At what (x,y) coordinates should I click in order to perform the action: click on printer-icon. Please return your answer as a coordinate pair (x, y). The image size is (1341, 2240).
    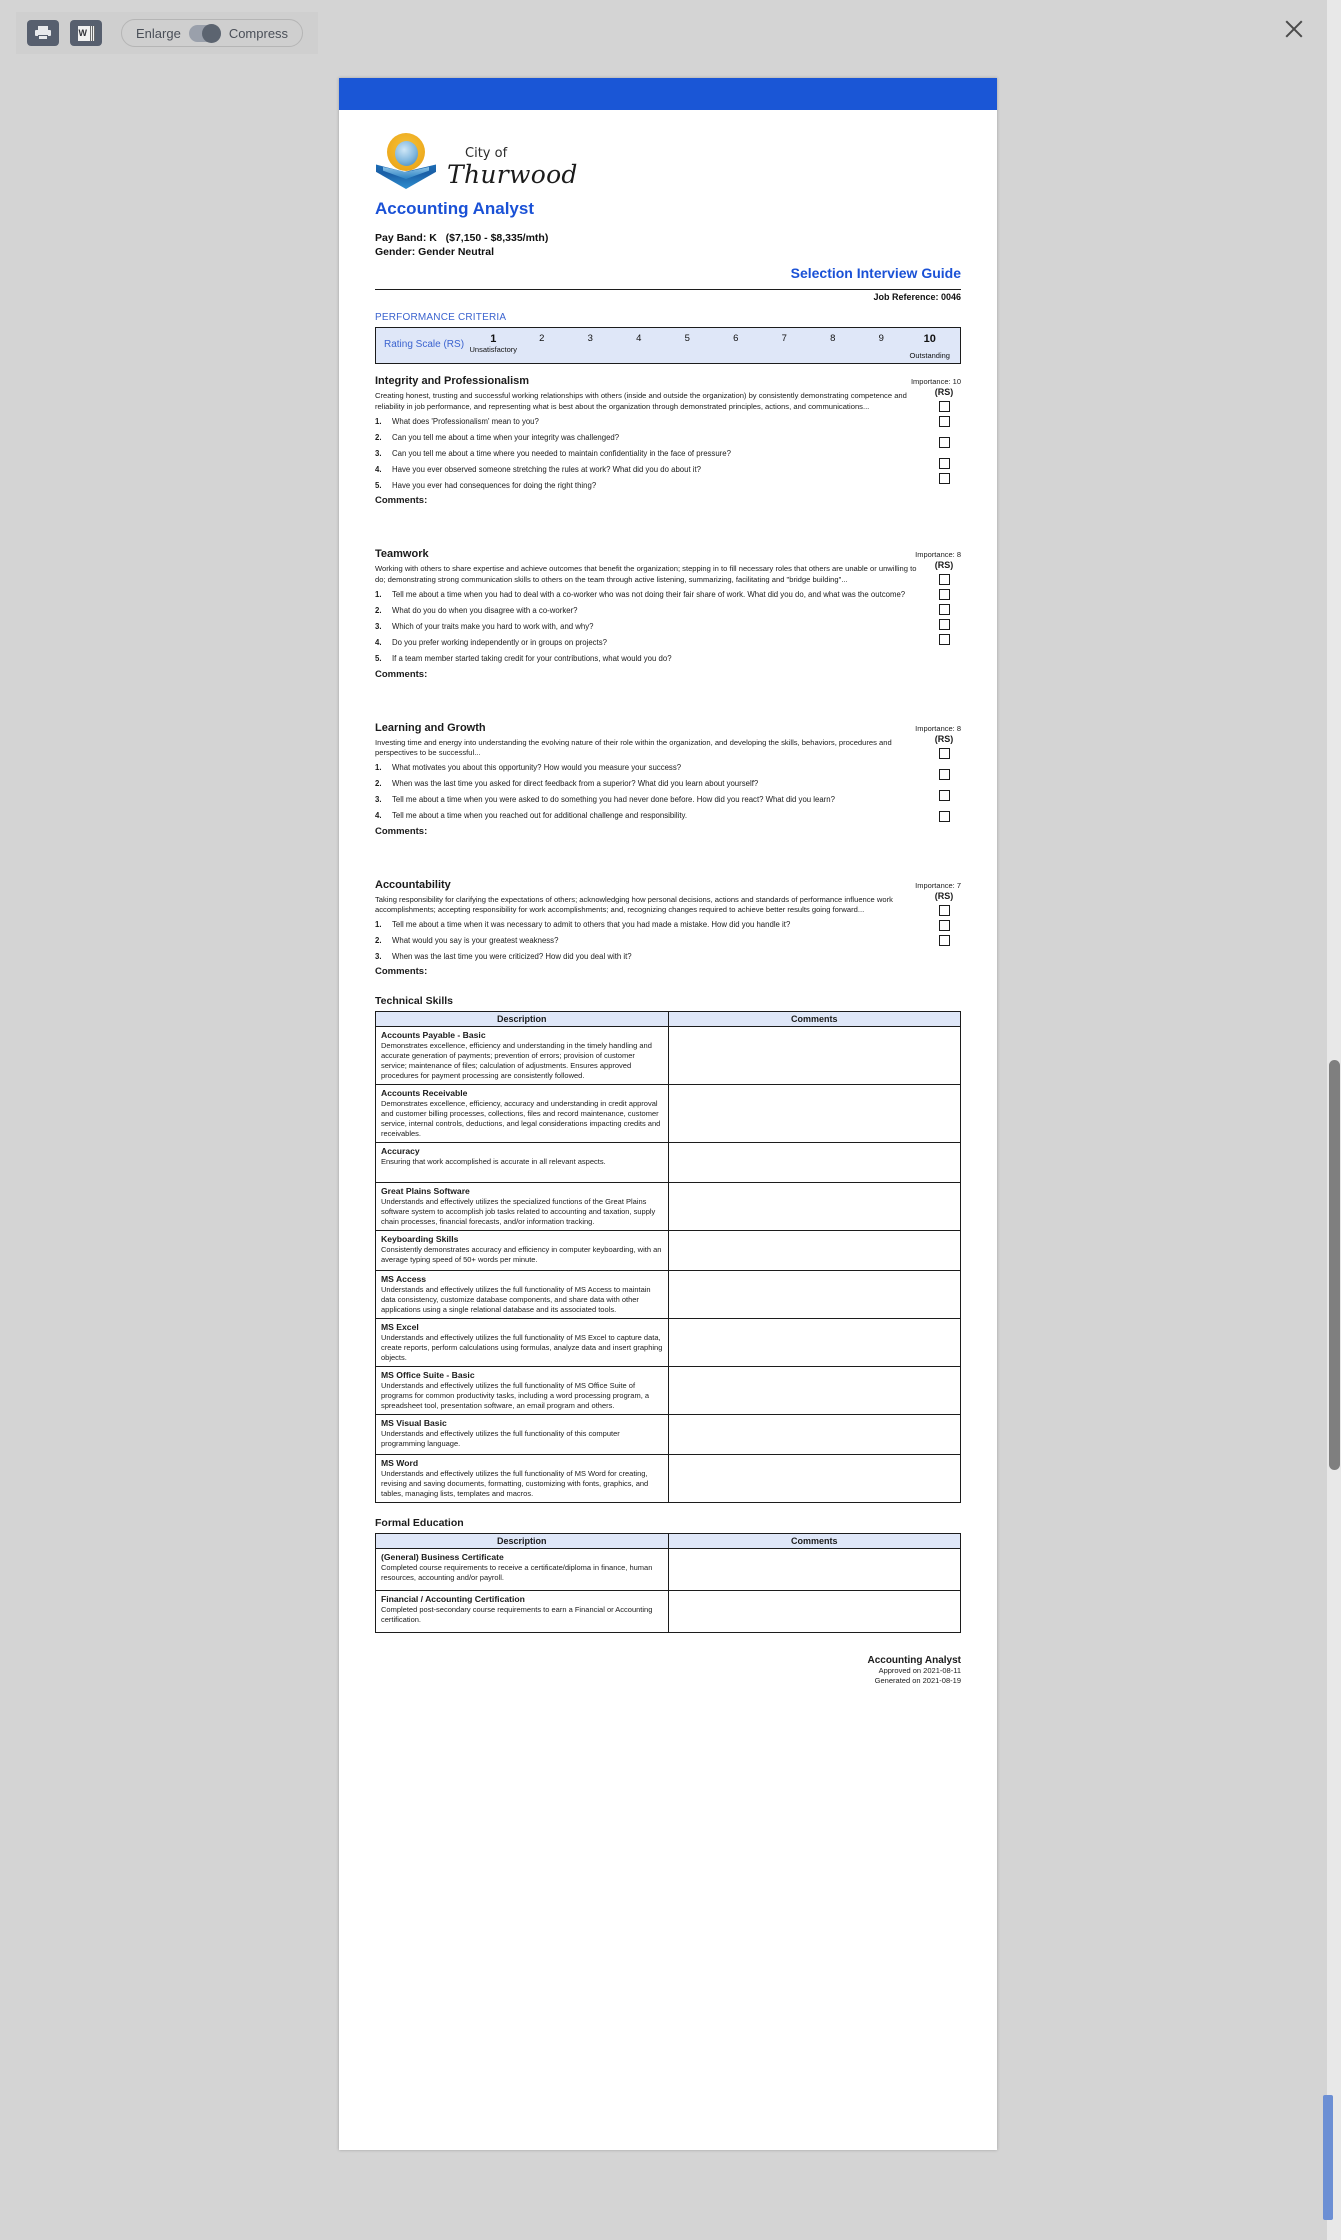
    Looking at the image, I should click on (43, 33).